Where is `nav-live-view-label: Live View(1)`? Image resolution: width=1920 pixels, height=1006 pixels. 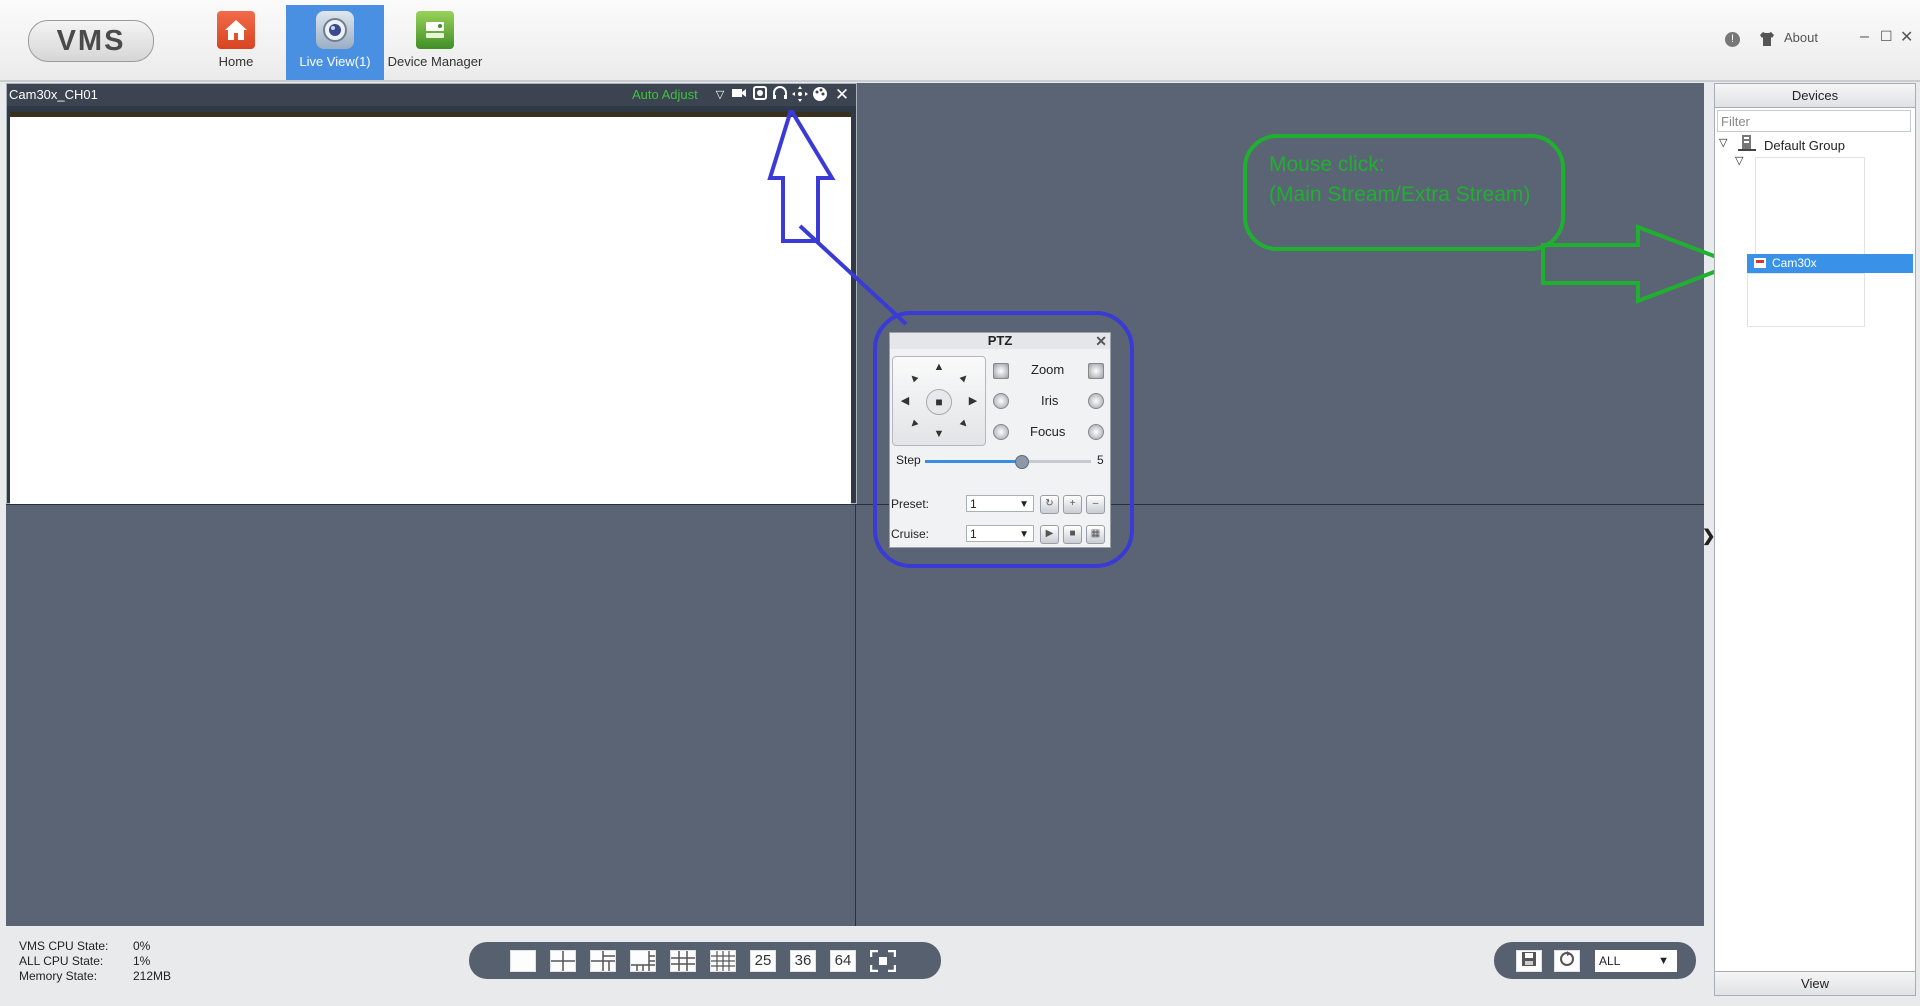 nav-live-view-label: Live View(1) is located at coordinates (335, 61).